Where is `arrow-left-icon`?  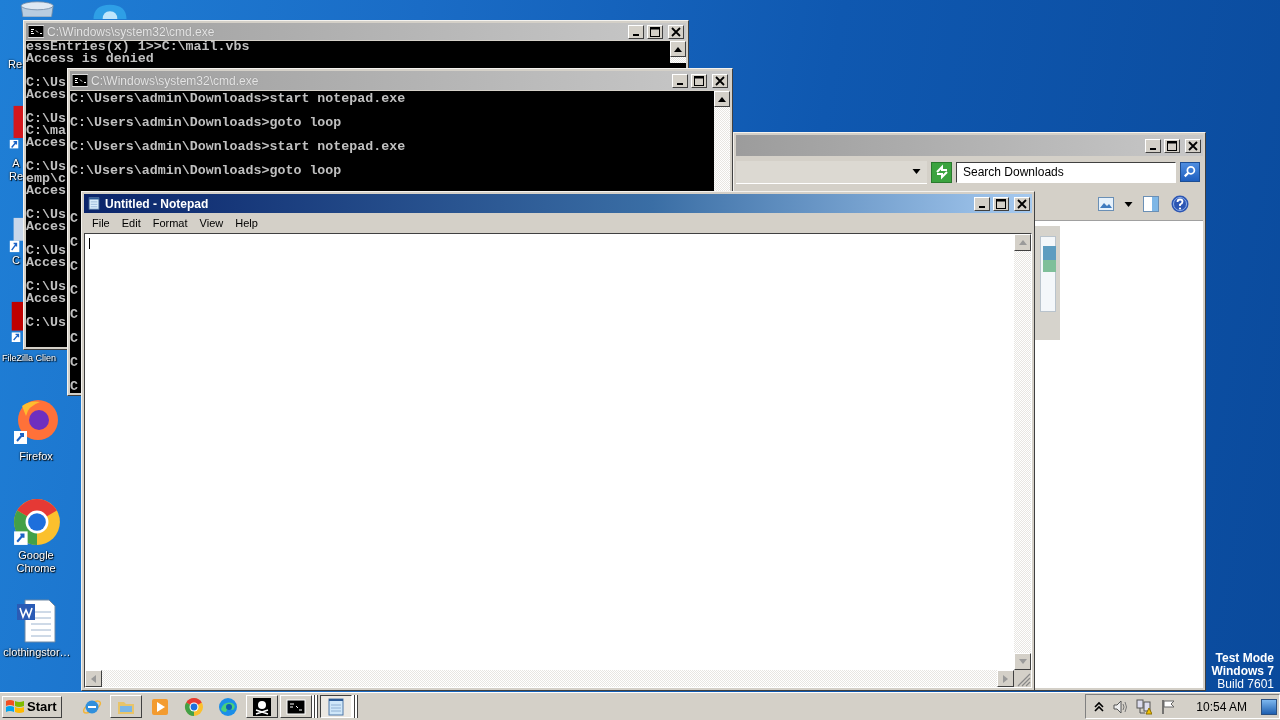 arrow-left-icon is located at coordinates (93, 678).